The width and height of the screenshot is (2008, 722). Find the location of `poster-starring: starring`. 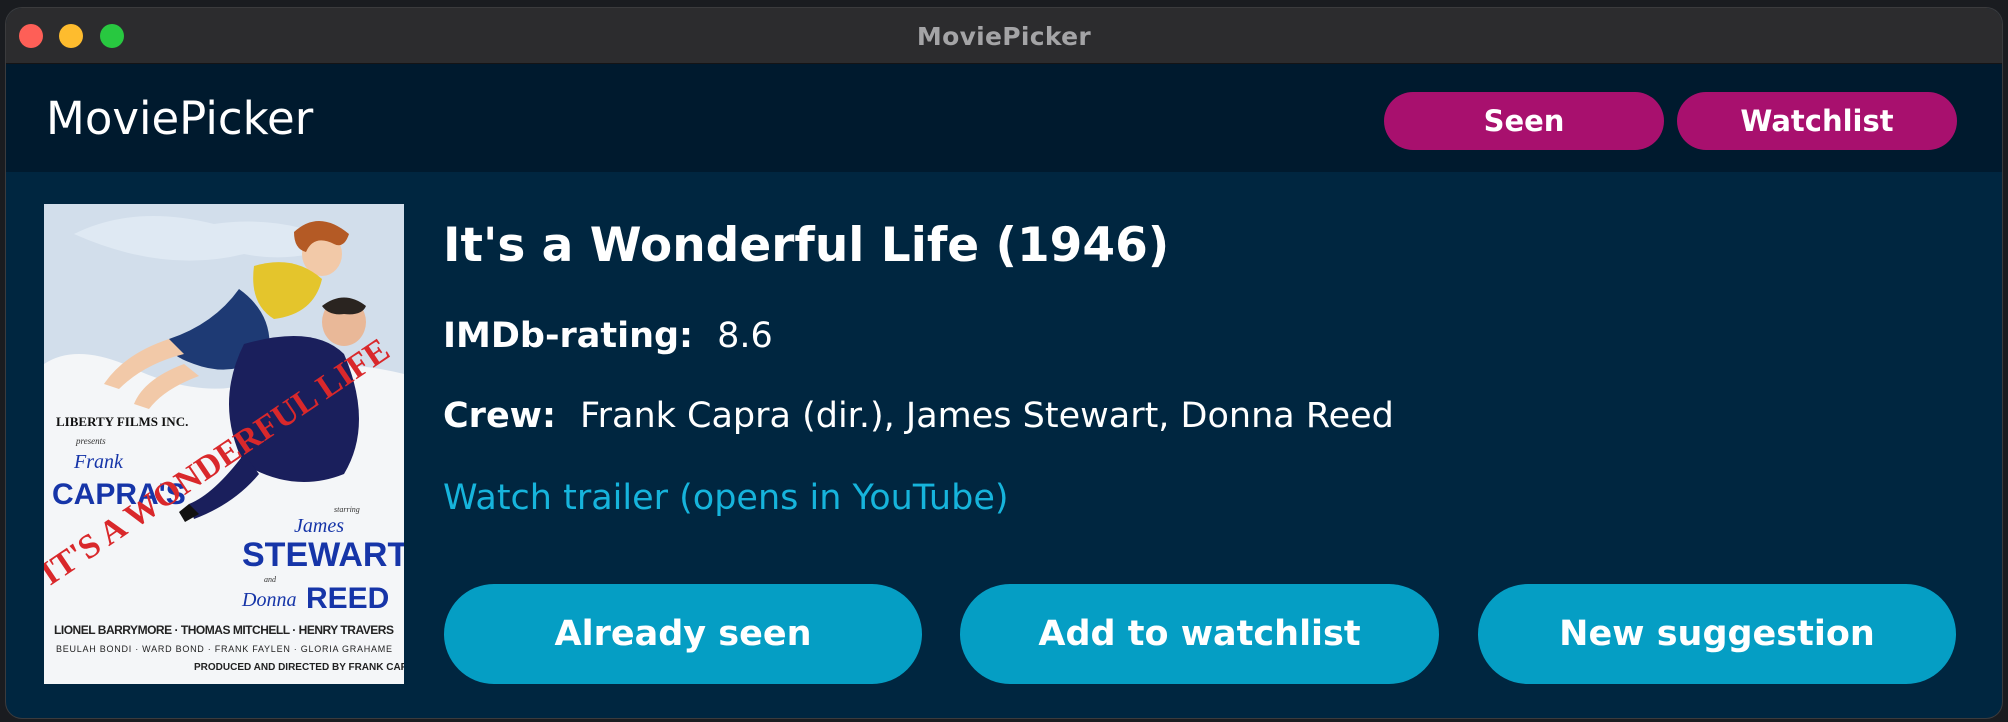

poster-starring: starring is located at coordinates (347, 509).